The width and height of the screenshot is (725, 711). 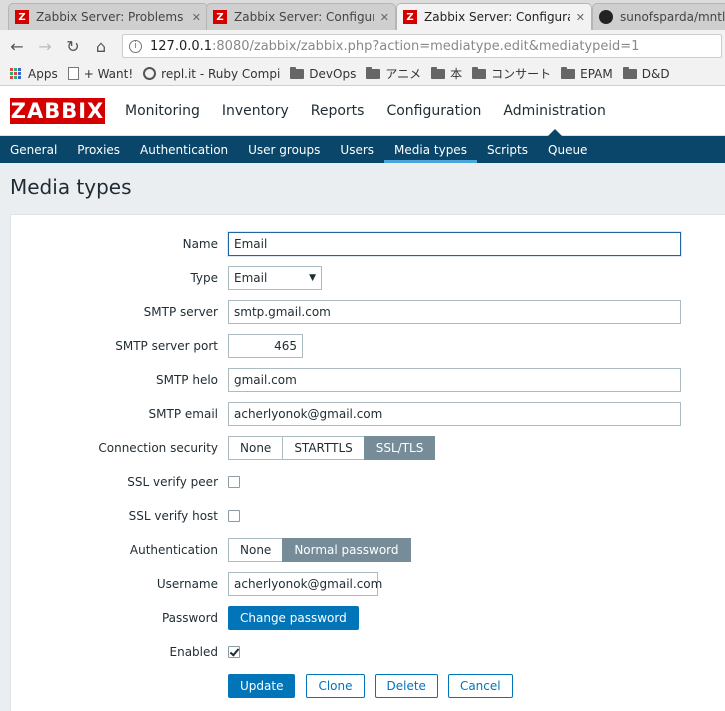 What do you see at coordinates (183, 414) in the screenshot?
I see `smtp-email-label: SMTP email` at bounding box center [183, 414].